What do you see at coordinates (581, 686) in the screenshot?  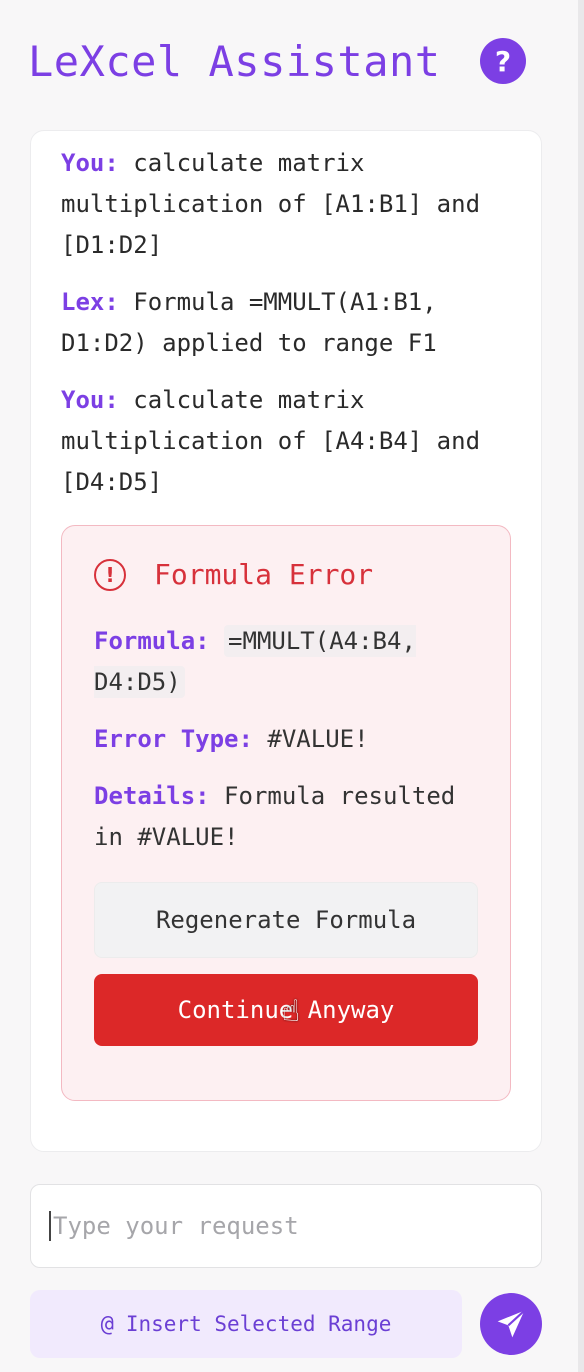 I see `window-edge` at bounding box center [581, 686].